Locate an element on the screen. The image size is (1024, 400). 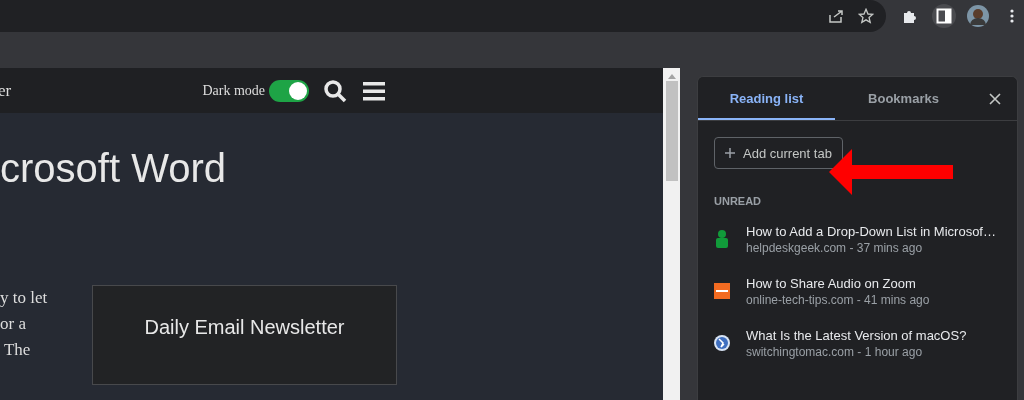
section-heading: UNREAD is located at coordinates (738, 201).